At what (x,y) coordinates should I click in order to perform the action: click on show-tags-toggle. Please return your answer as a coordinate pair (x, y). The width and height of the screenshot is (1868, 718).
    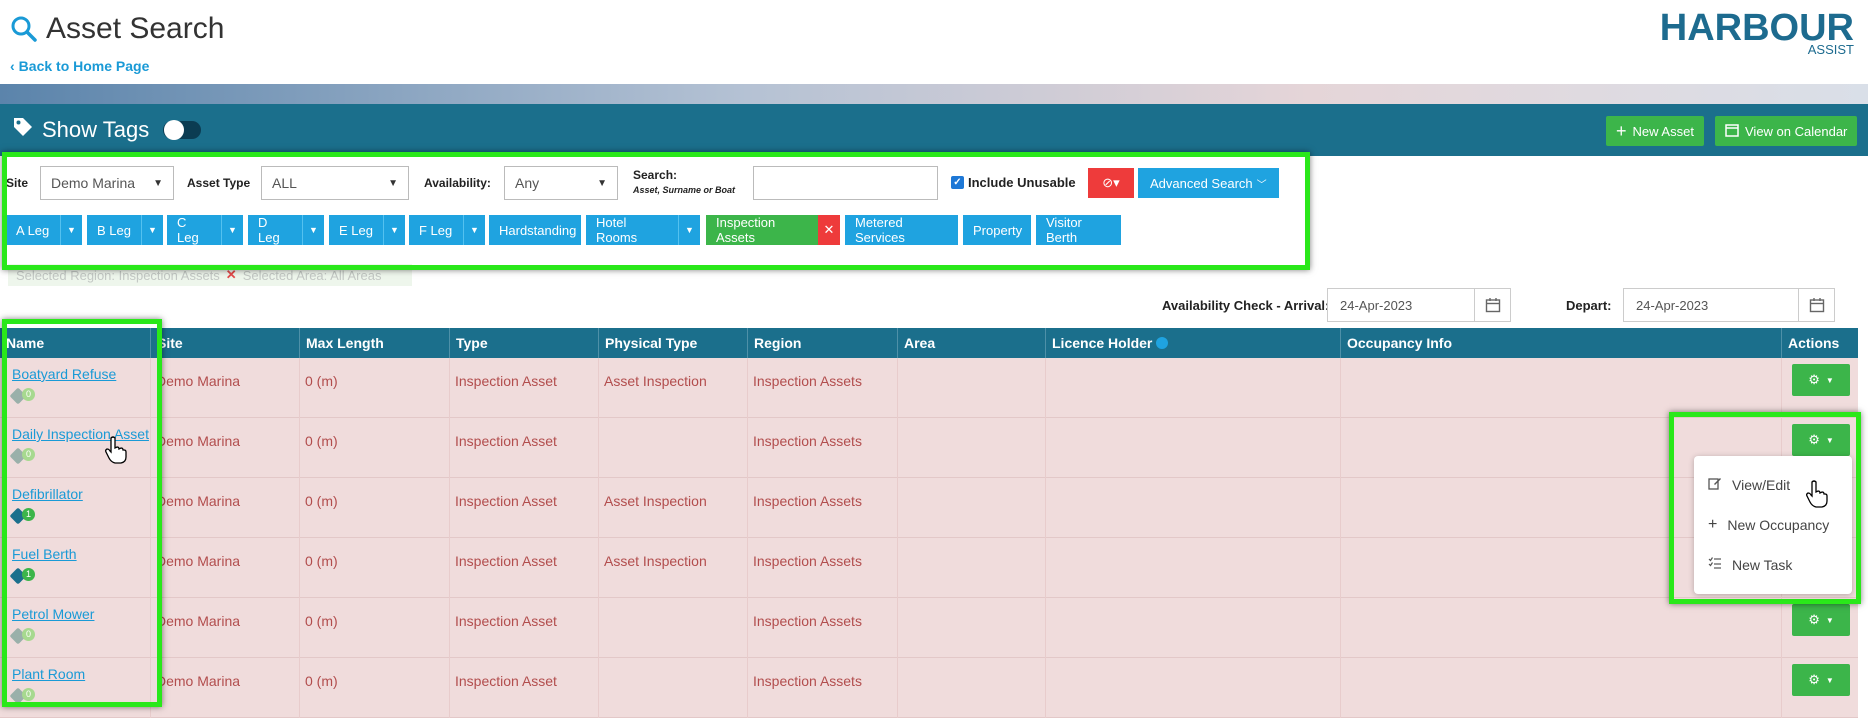
    Looking at the image, I should click on (182, 130).